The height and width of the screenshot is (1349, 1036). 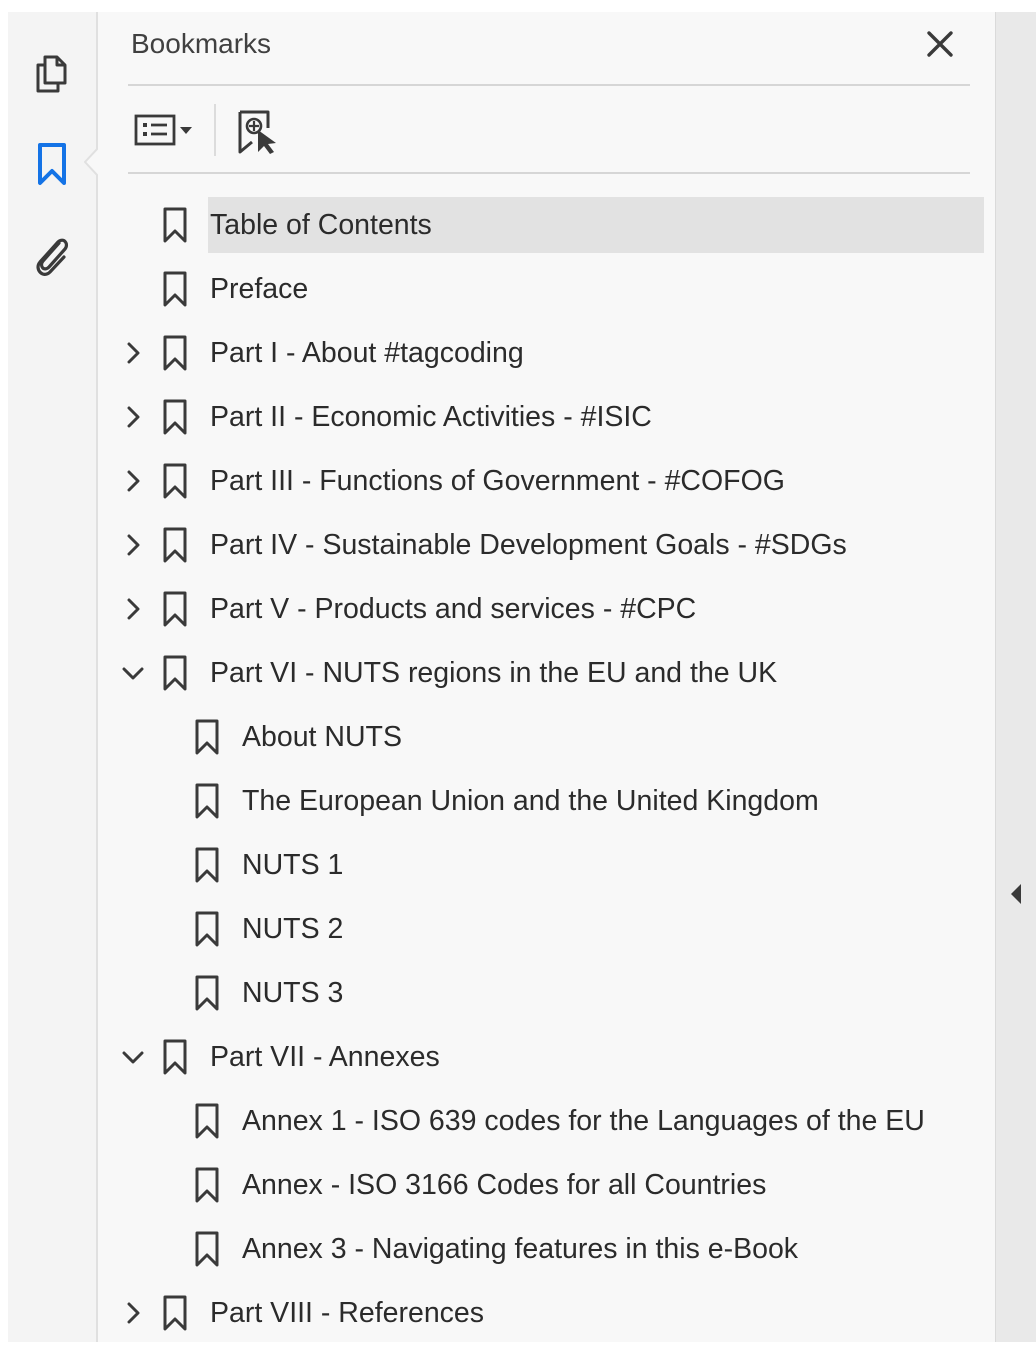 What do you see at coordinates (546, 997) in the screenshot?
I see `bookmark-child-item: NUTS 3` at bounding box center [546, 997].